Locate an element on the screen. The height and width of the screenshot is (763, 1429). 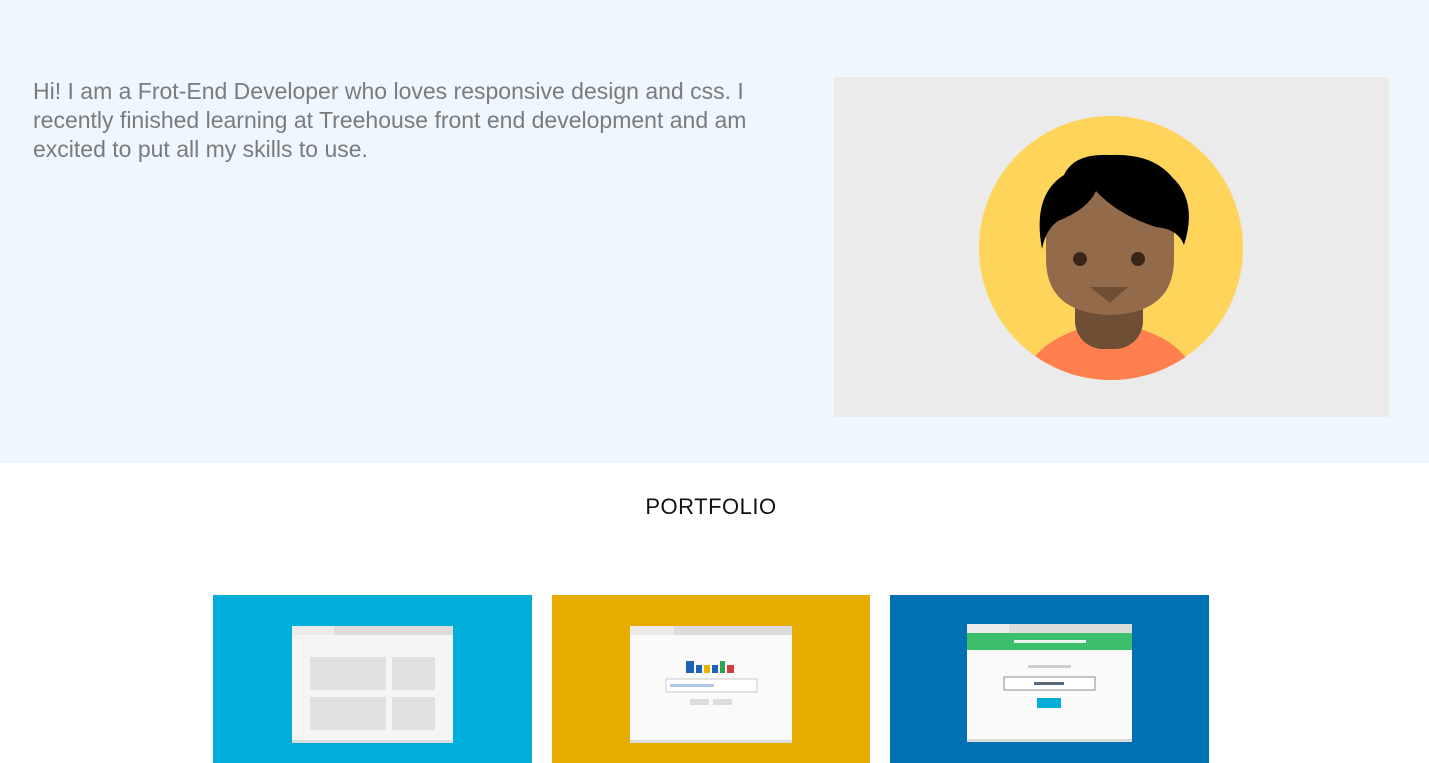
signup-form-thumbnail-icon is located at coordinates (1049, 679).